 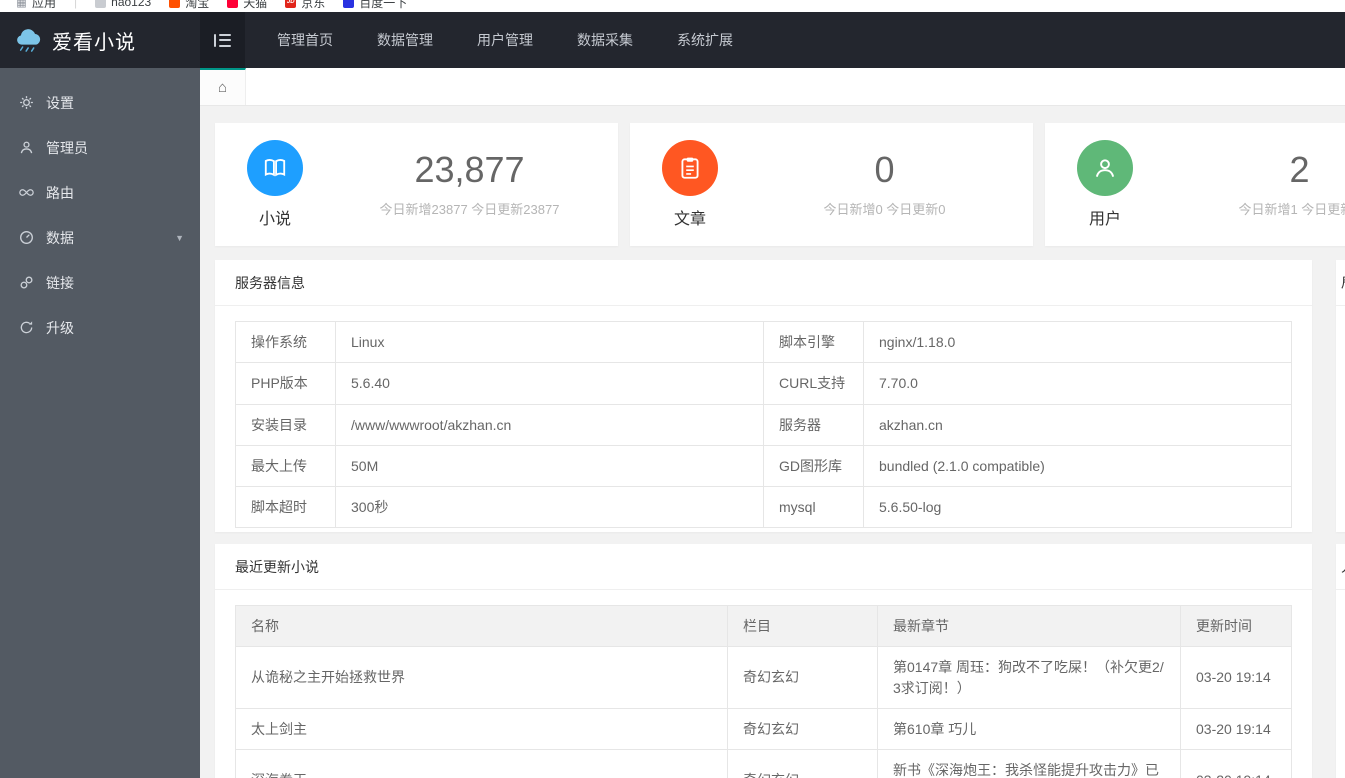 I want to click on table-row: 太上剑主 奇幻玄幻 第610章 巧儿 03-20 19:14, so click(x=763, y=729).